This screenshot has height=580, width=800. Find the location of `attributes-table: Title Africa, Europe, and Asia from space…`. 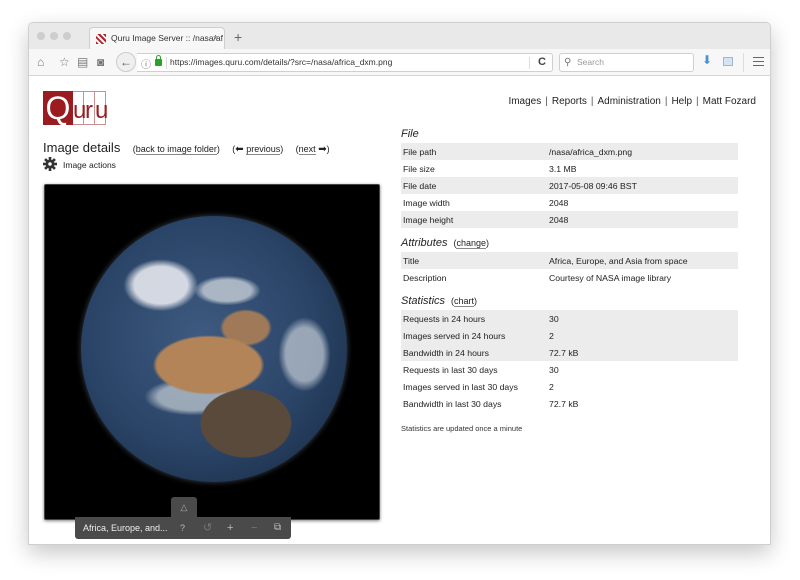

attributes-table: Title Africa, Europe, and Asia from space… is located at coordinates (569, 269).